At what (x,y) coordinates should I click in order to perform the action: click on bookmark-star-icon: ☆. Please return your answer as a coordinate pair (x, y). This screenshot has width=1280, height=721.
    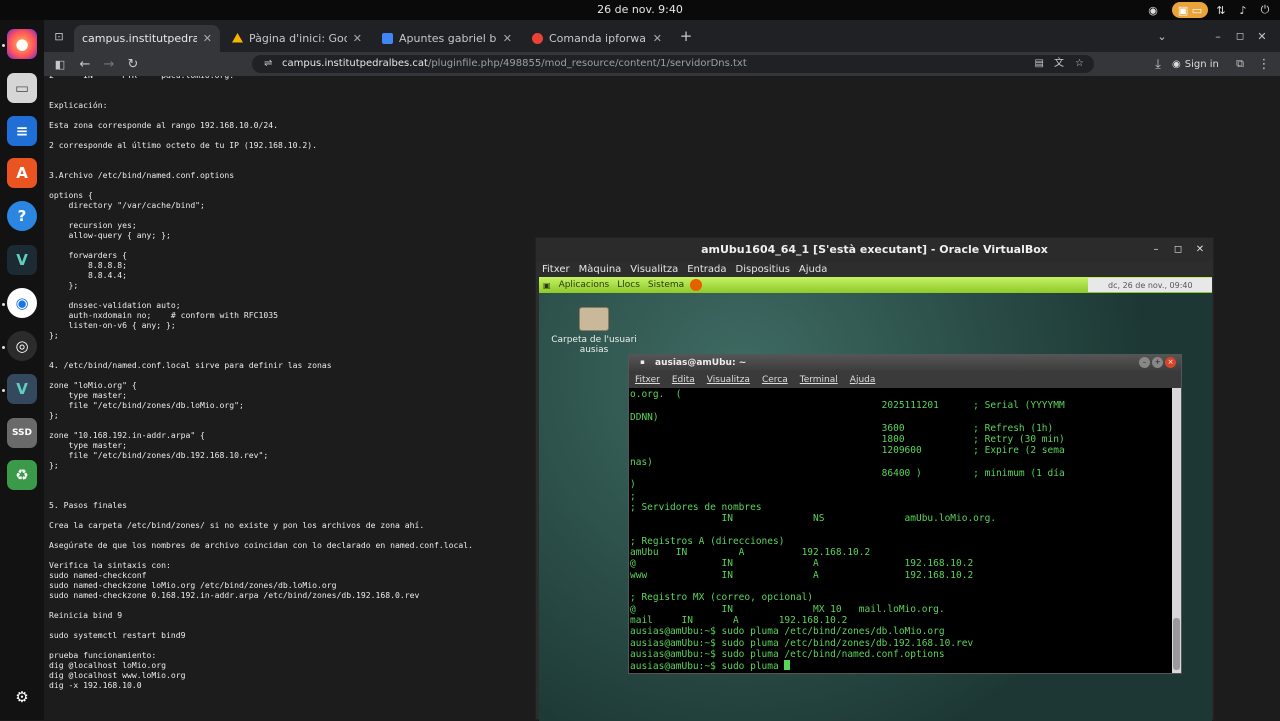
    Looking at the image, I should click on (1079, 64).